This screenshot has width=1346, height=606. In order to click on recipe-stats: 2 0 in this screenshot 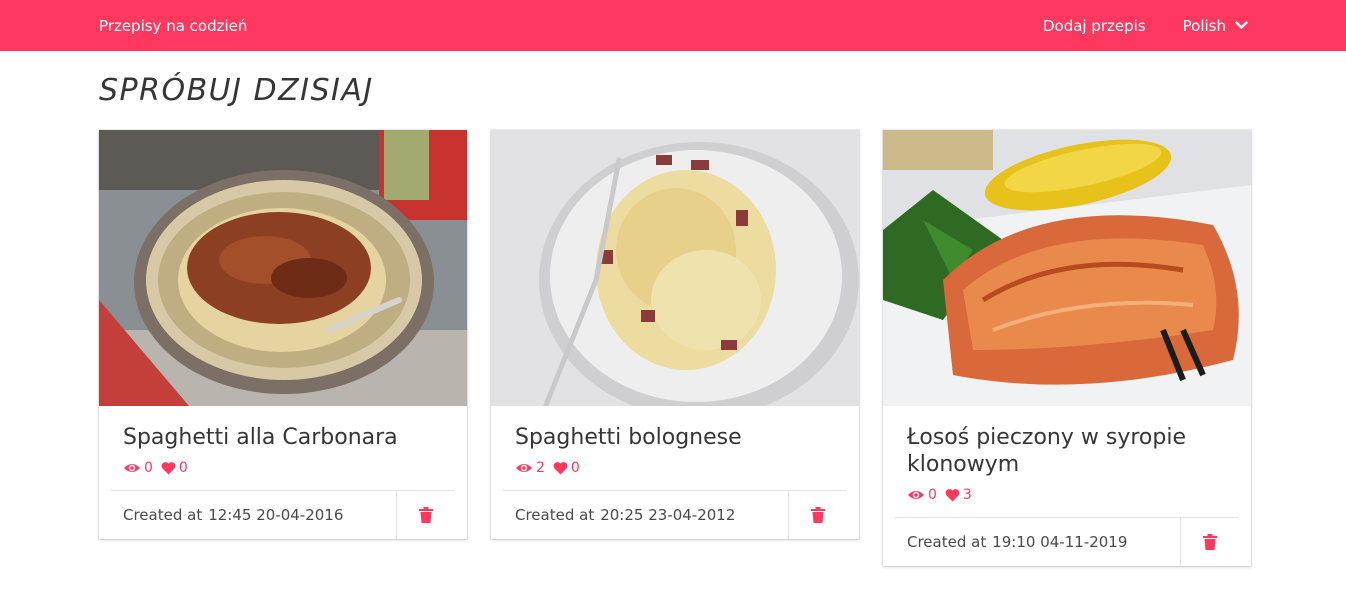, I will do `click(675, 468)`.